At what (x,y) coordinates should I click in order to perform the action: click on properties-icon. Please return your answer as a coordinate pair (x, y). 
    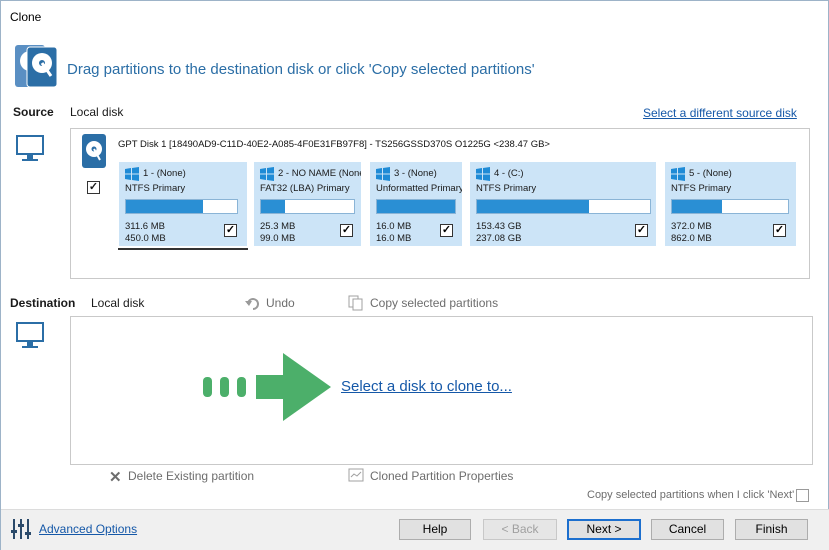
    Looking at the image, I should click on (356, 475).